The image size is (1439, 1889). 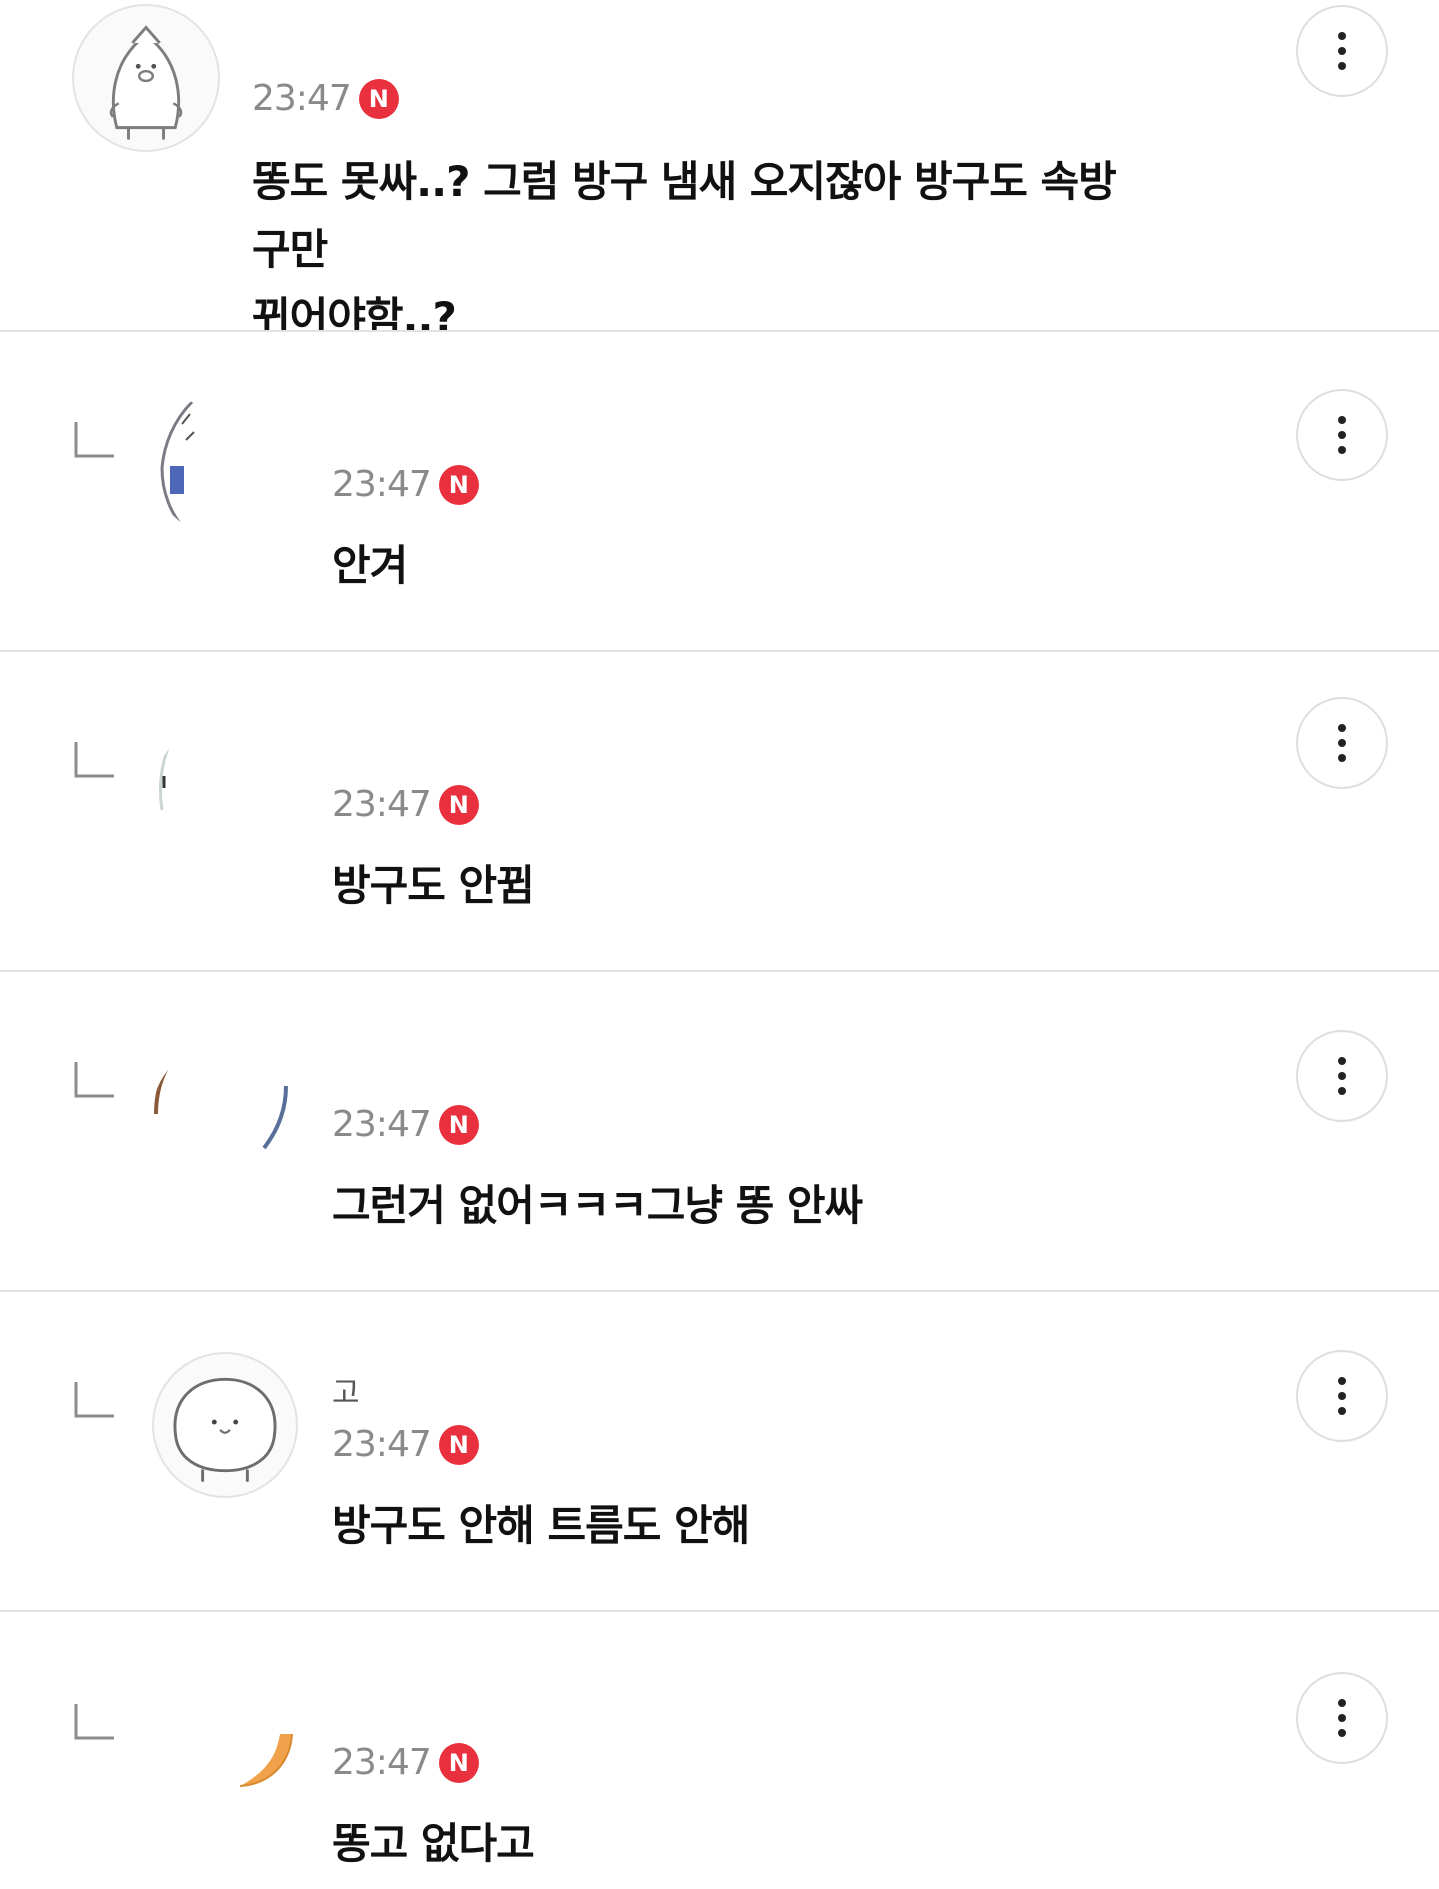 I want to click on comment-text: 방구도 안뀜, so click(x=433, y=885).